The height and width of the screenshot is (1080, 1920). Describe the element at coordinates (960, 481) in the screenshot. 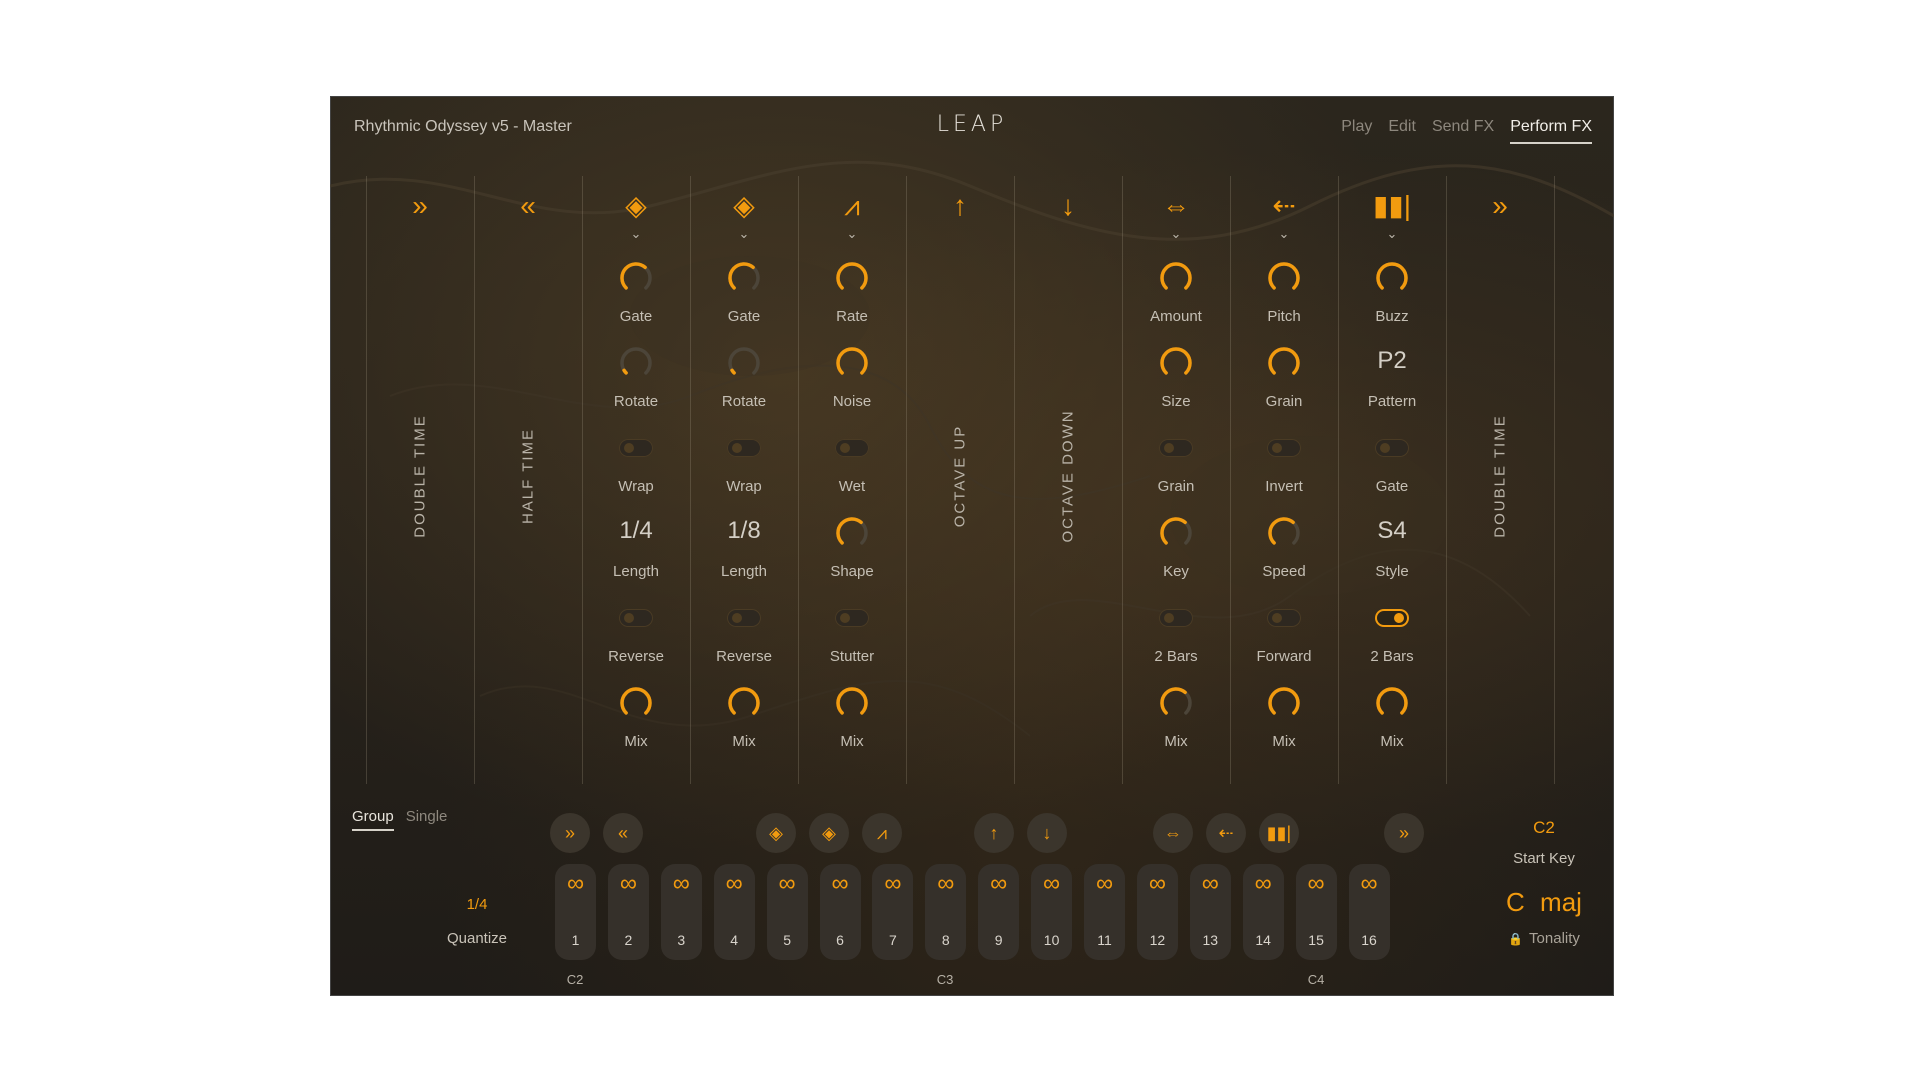

I see `fx-column-6: ↑ OCTAVE UP` at that location.